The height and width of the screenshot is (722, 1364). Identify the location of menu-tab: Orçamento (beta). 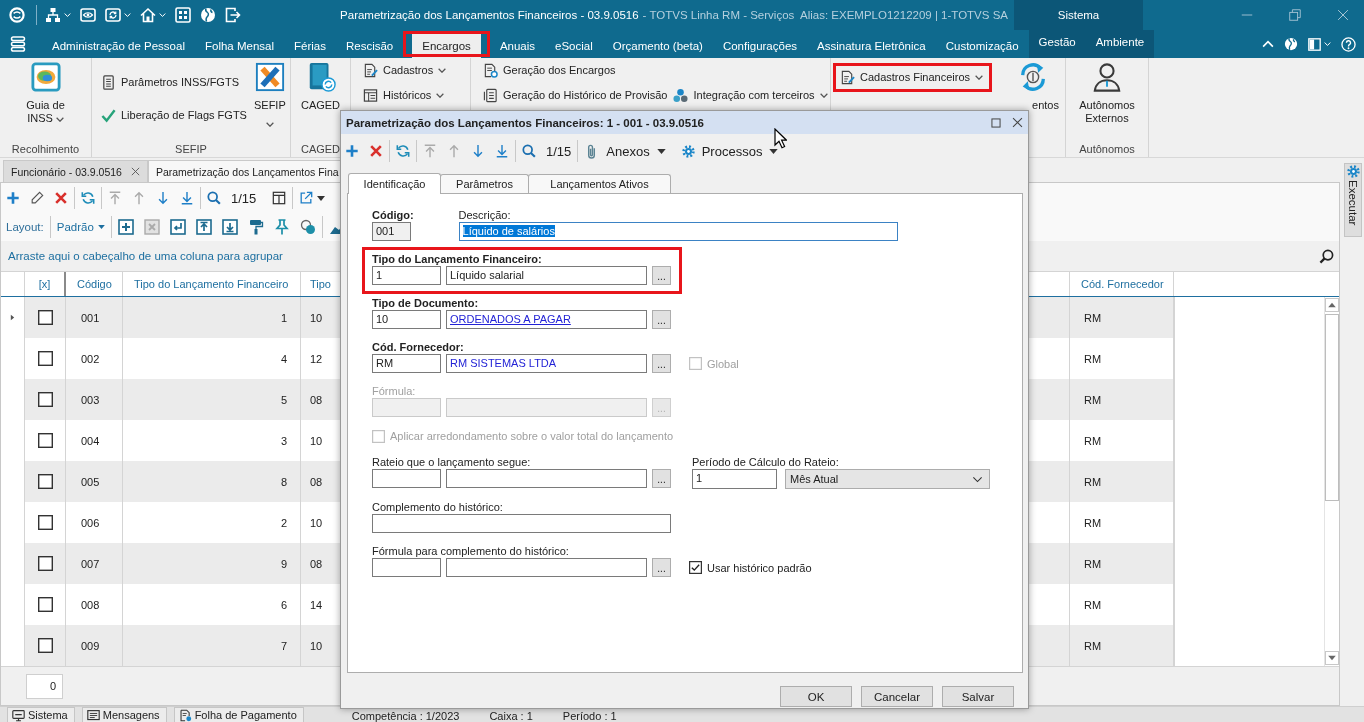
(657, 46).